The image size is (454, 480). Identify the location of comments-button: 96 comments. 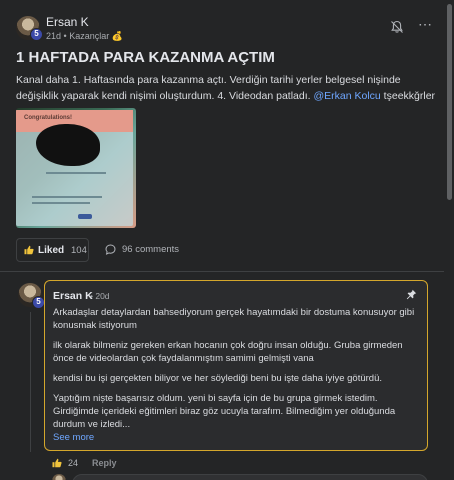
(145, 250).